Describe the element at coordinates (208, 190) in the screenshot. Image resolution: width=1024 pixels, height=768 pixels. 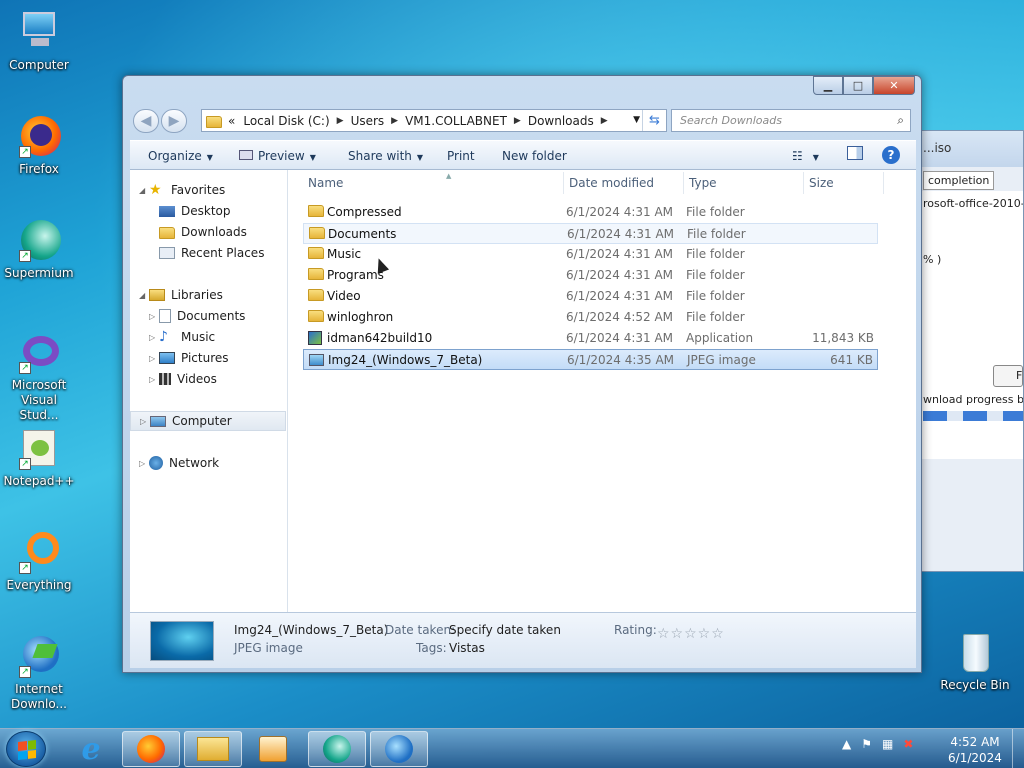
I see `nav-favorites: ◢ ★ Favorites` at that location.